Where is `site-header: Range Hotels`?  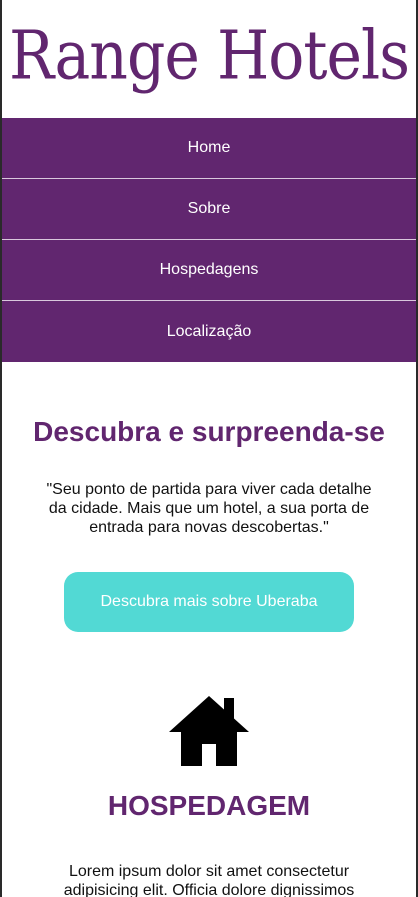 site-header: Range Hotels is located at coordinates (209, 59).